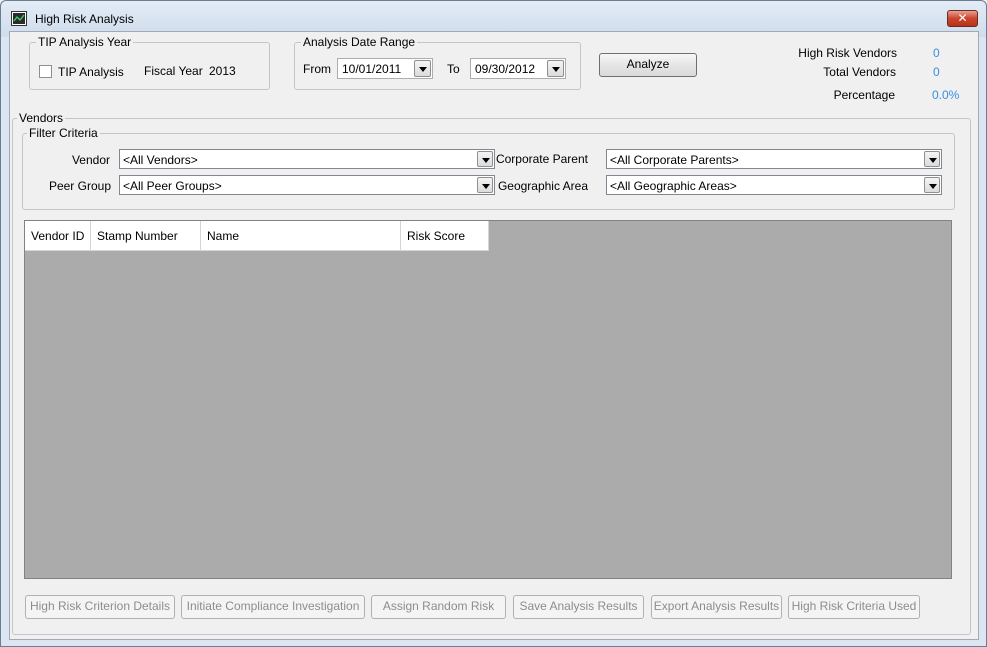  I want to click on geographic-area-filter-value: <All Geographic Areas>, so click(673, 186).